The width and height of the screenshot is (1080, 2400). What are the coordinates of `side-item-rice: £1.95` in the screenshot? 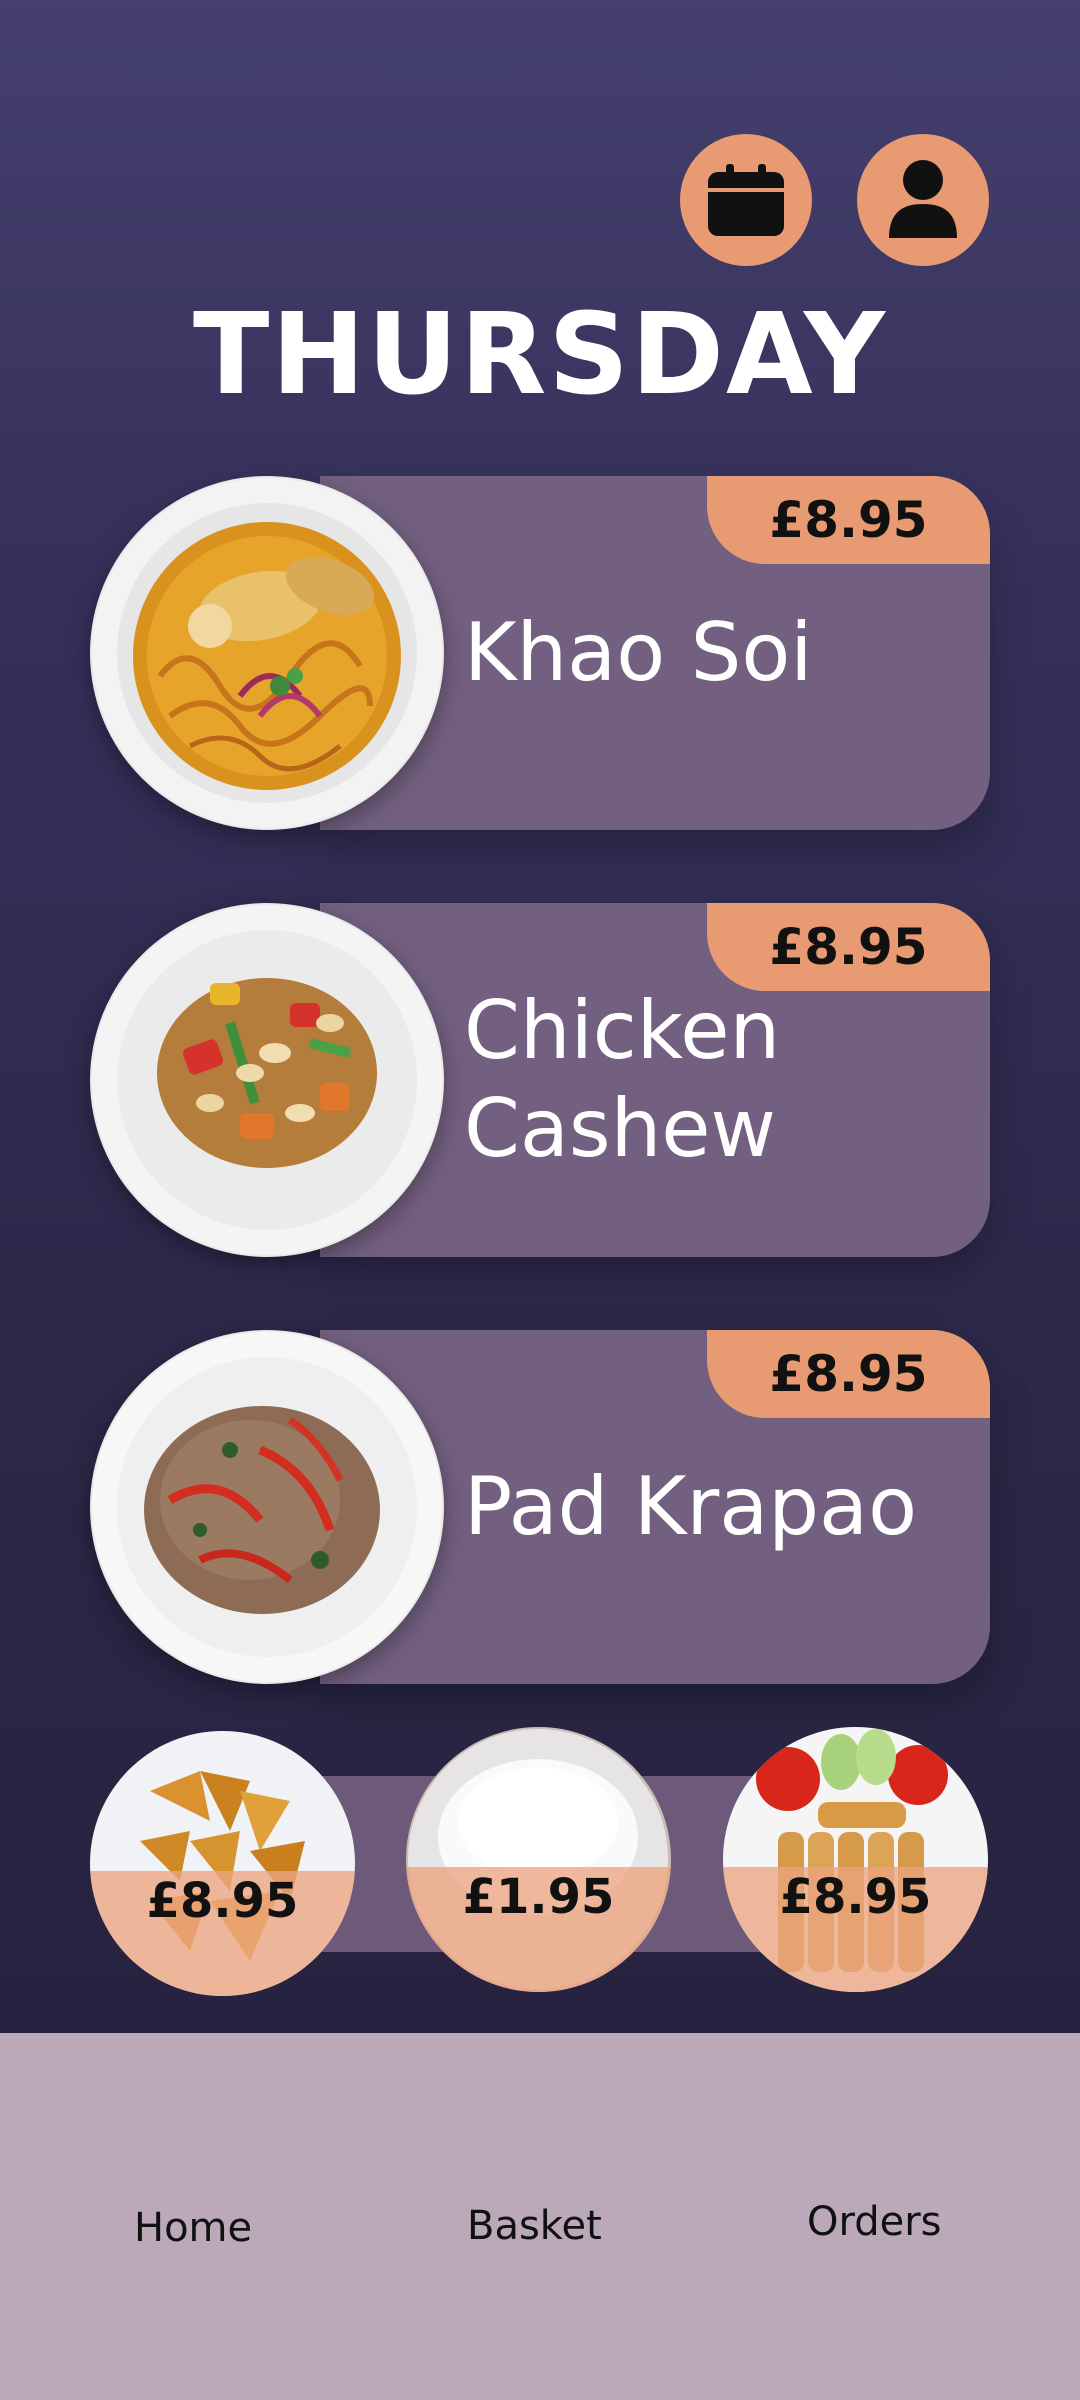 It's located at (538, 1859).